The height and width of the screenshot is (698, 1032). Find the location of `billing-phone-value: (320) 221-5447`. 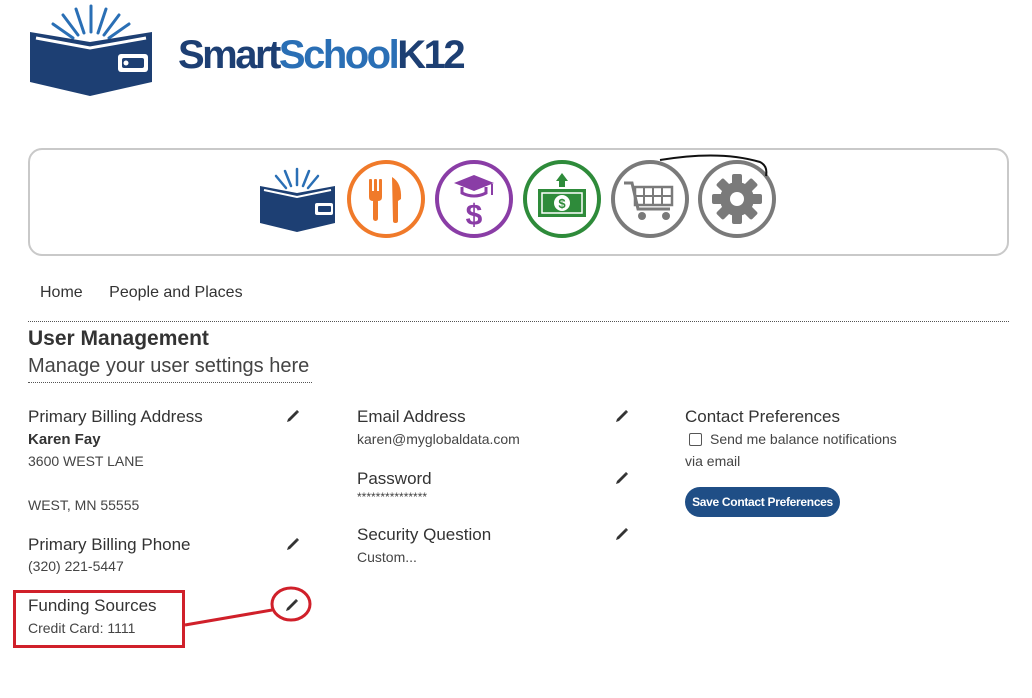

billing-phone-value: (320) 221-5447 is located at coordinates (76, 566).